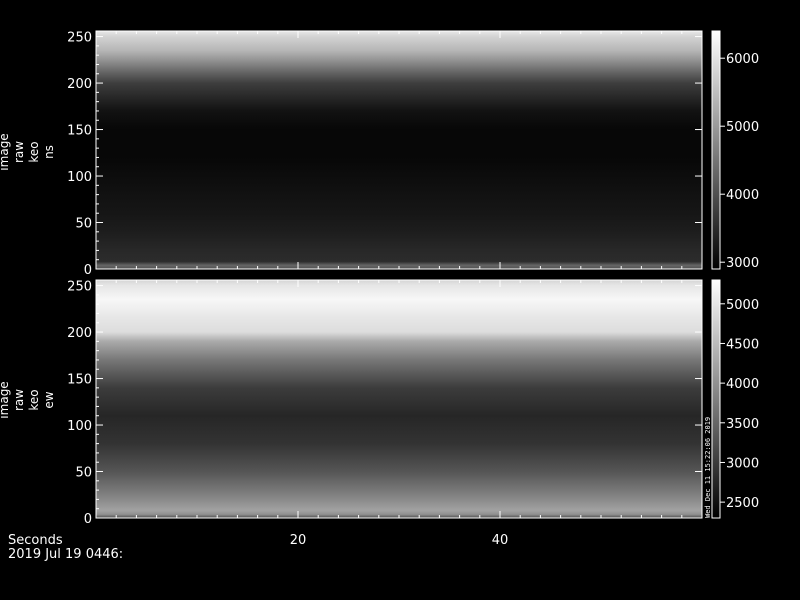 This screenshot has height=600, width=800. Describe the element at coordinates (19, 400) in the screenshot. I see `ylabel-ew-line2: raw` at that location.